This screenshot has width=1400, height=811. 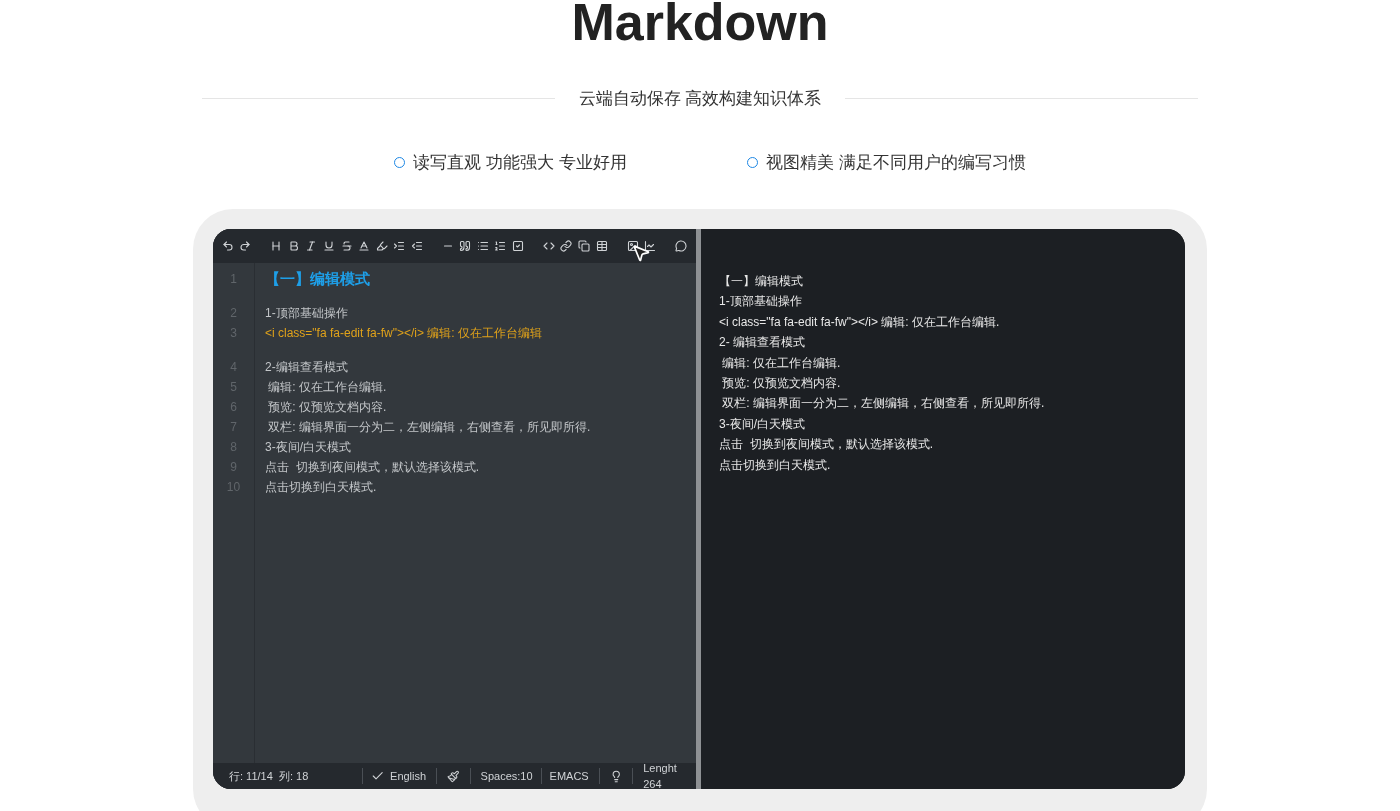 I want to click on quote-icon, so click(x=465, y=246).